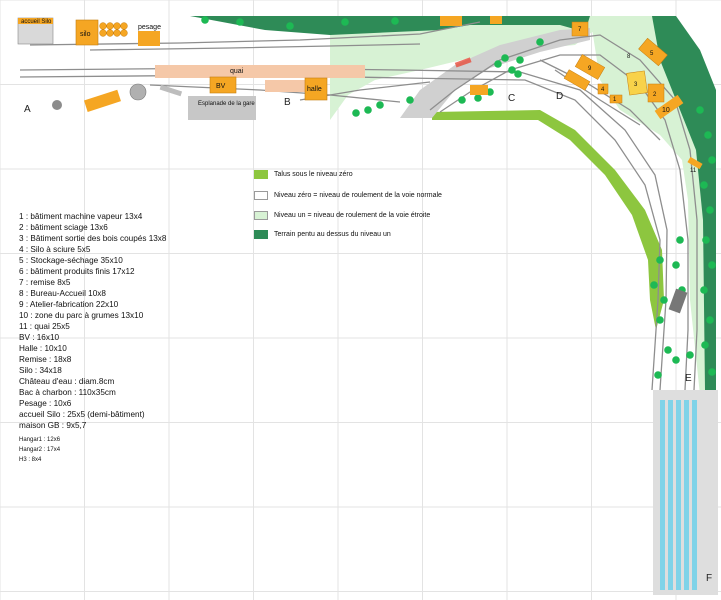 Image resolution: width=721 pixels, height=600 pixels. I want to click on zone-c: C, so click(511, 98).